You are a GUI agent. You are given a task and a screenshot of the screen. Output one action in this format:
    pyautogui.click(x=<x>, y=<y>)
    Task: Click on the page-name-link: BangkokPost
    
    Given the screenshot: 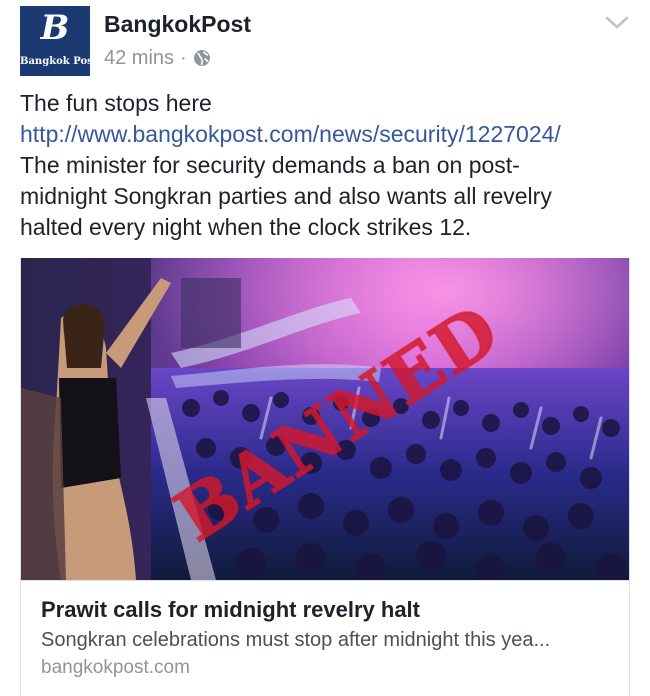 What is the action you would take?
    pyautogui.click(x=177, y=24)
    